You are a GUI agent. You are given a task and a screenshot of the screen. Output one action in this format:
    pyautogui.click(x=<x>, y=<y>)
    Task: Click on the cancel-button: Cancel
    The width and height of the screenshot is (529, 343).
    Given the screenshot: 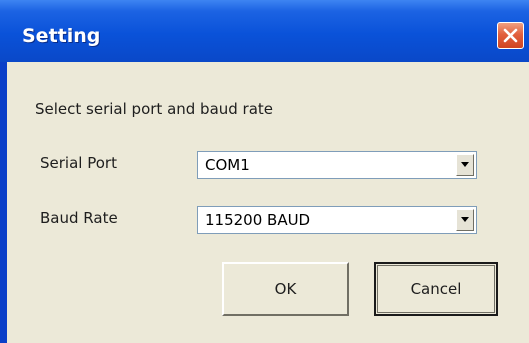 What is the action you would take?
    pyautogui.click(x=436, y=289)
    